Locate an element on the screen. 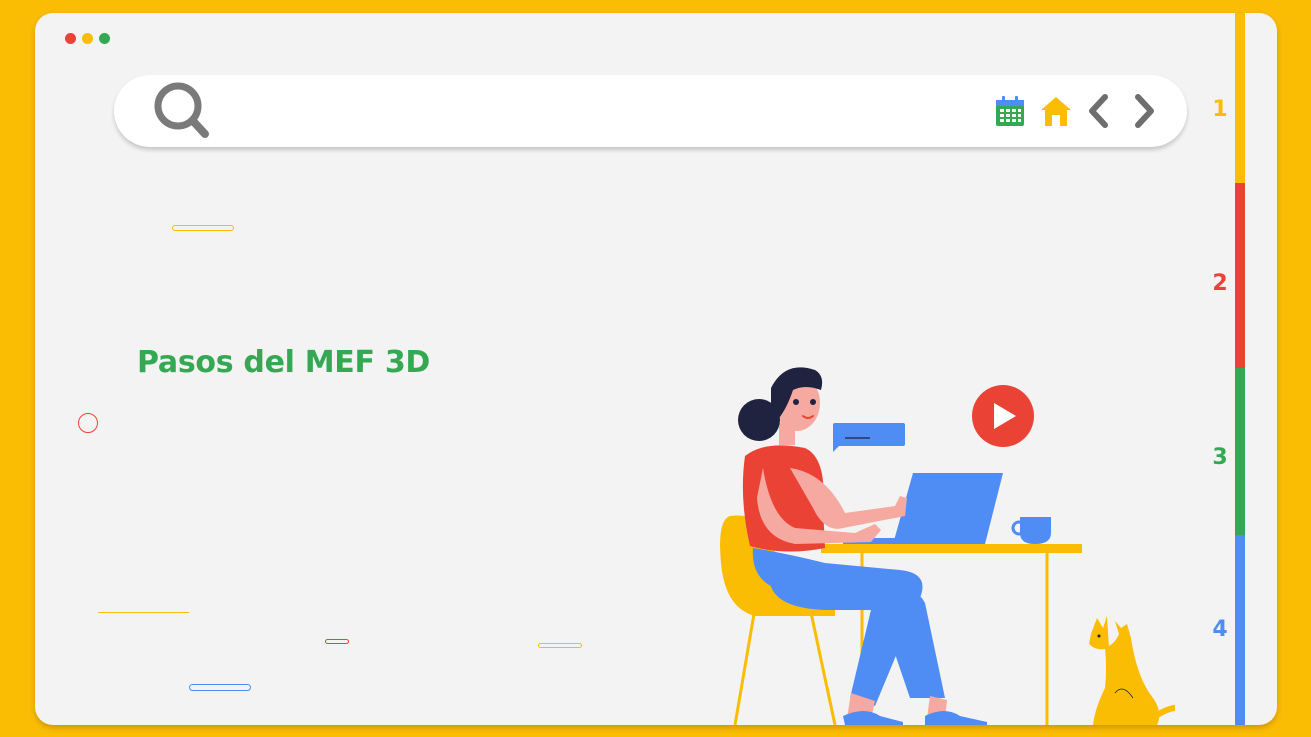 The width and height of the screenshot is (1311, 737). minimize-dot is located at coordinates (87, 38).